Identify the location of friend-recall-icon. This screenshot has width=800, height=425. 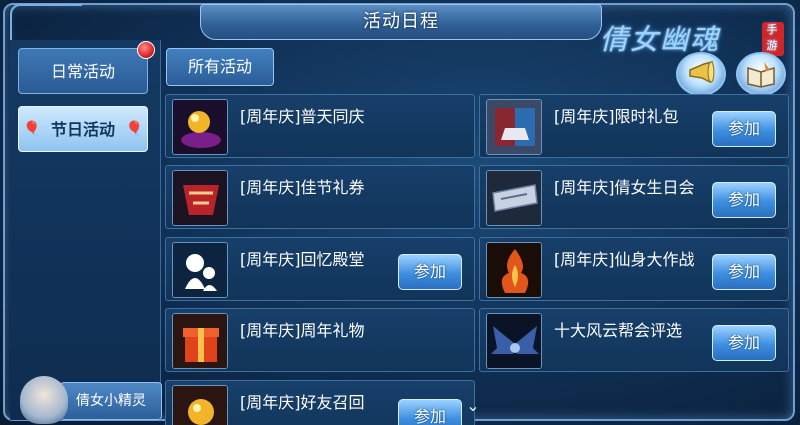
(200, 405).